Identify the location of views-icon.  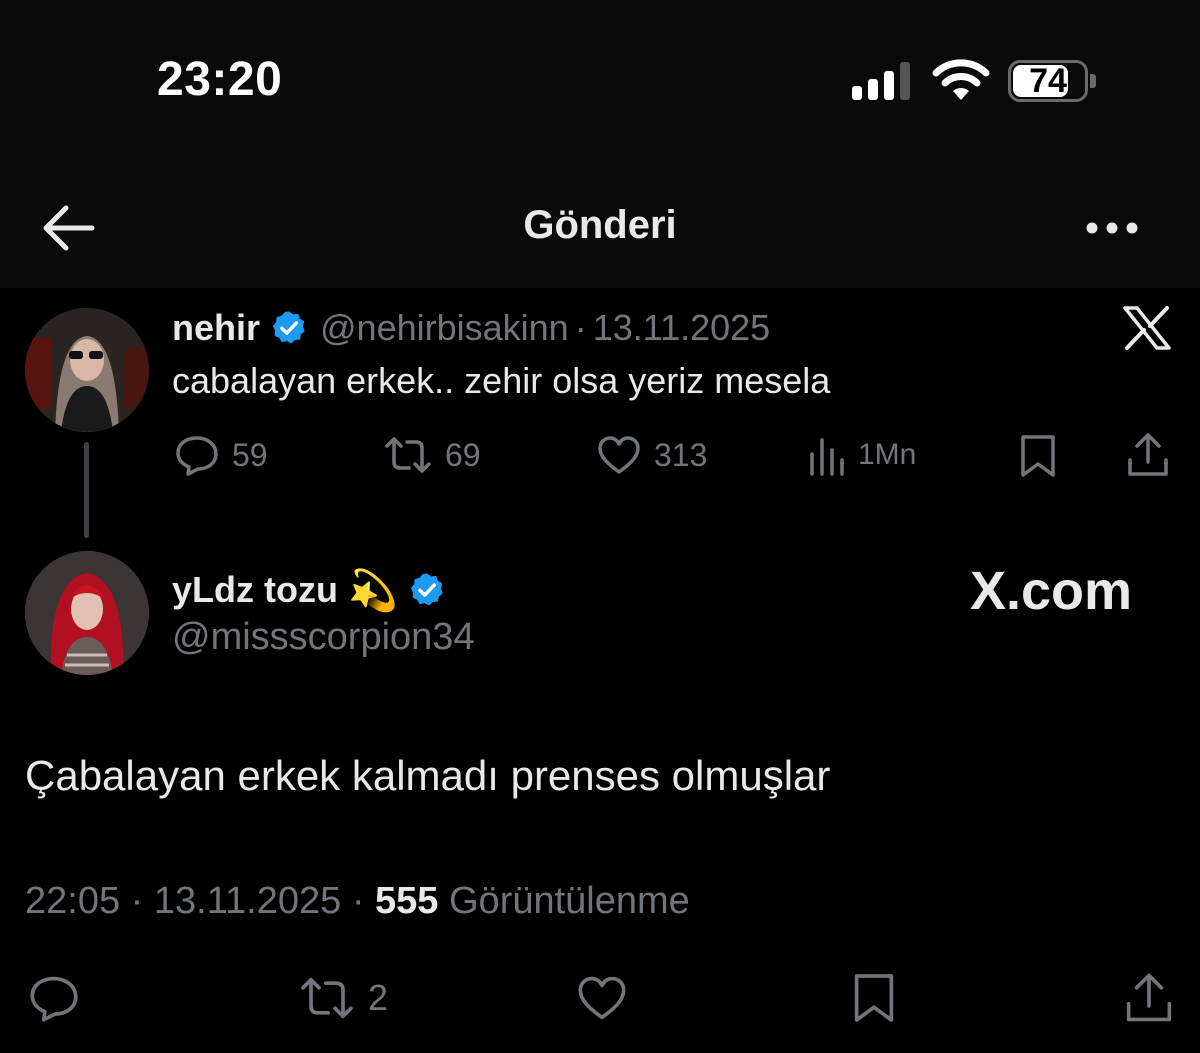
(827, 457).